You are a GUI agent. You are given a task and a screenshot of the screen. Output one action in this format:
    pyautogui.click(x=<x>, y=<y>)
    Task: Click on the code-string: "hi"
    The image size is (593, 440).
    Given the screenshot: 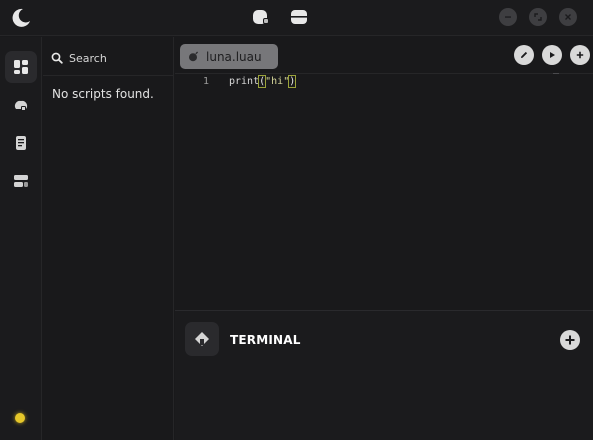 What is the action you would take?
    pyautogui.click(x=277, y=81)
    